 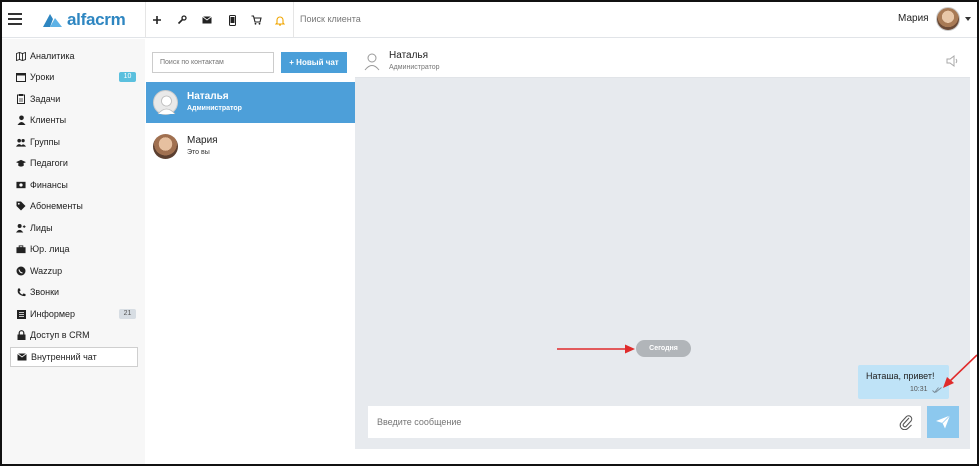 I want to click on sidebar-item-teachers: Педагоги, so click(x=74, y=163).